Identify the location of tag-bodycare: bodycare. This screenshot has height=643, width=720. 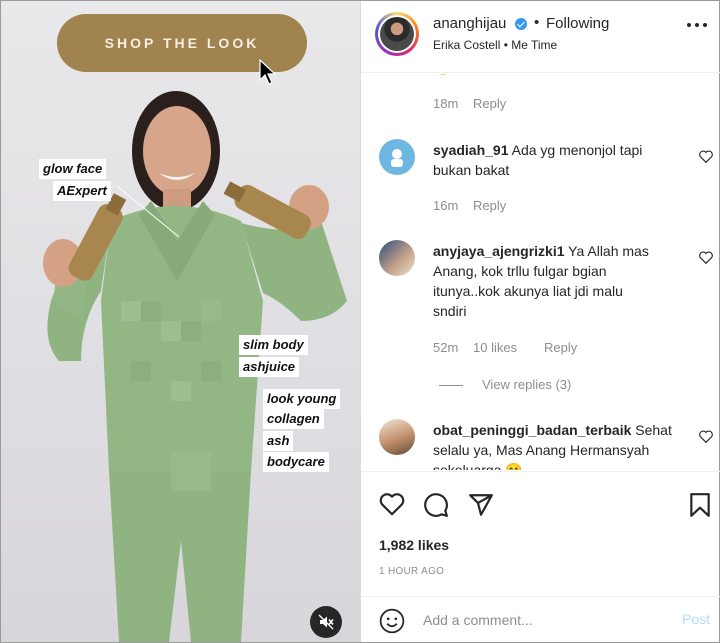
(296, 462).